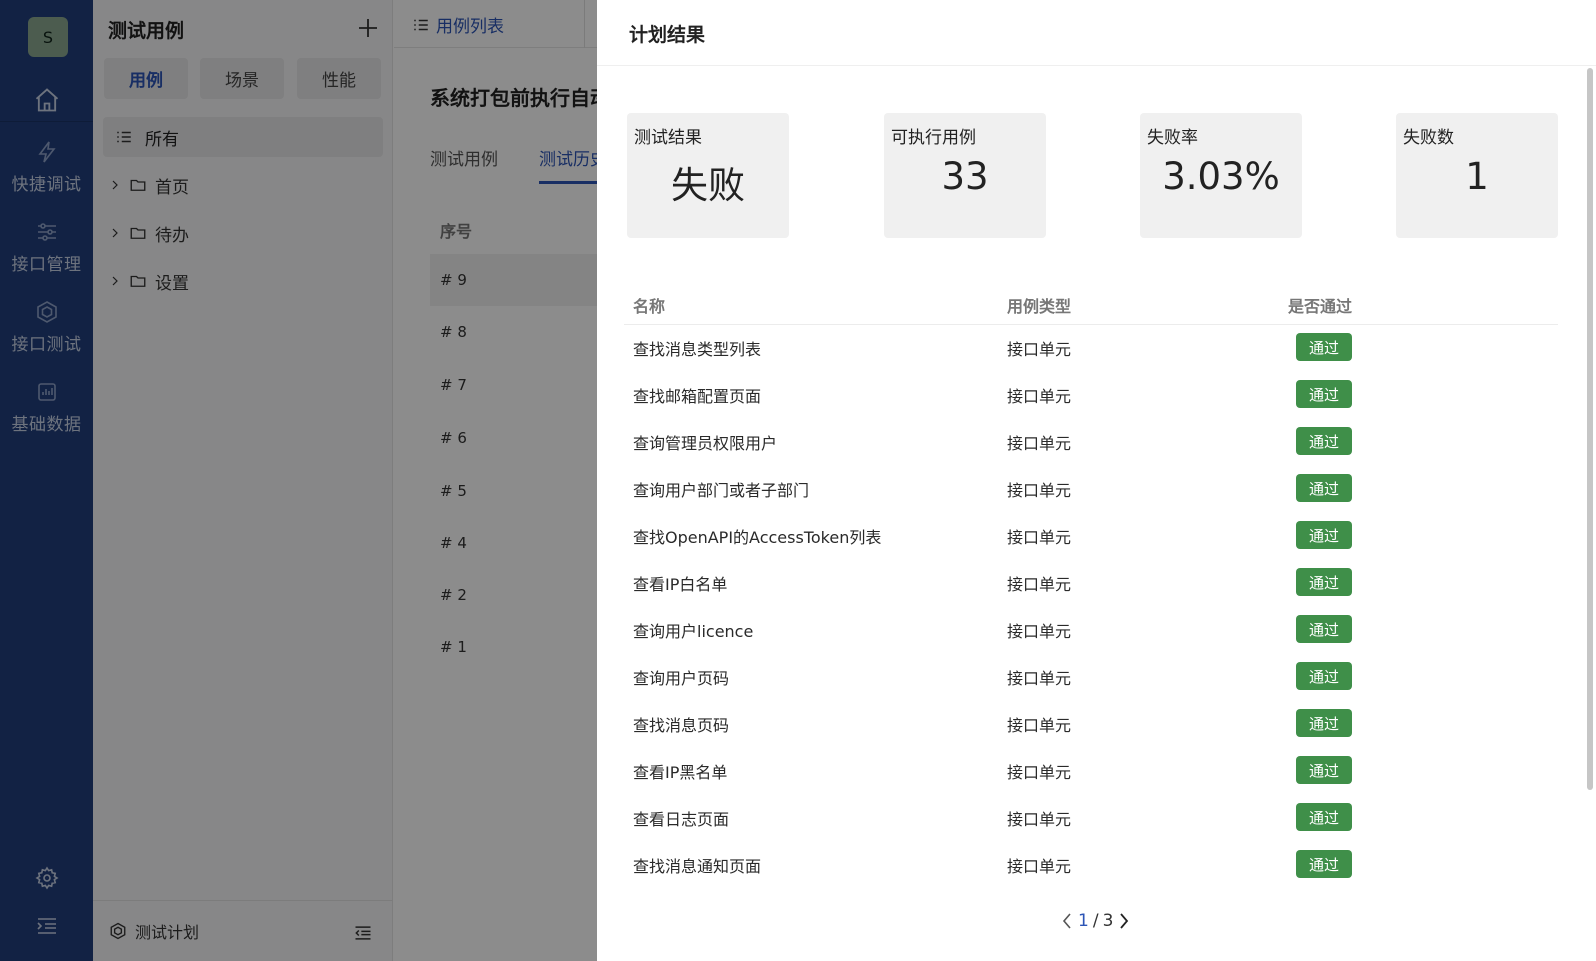 The width and height of the screenshot is (1596, 961). I want to click on stat-label: 失败率, so click(1172, 138).